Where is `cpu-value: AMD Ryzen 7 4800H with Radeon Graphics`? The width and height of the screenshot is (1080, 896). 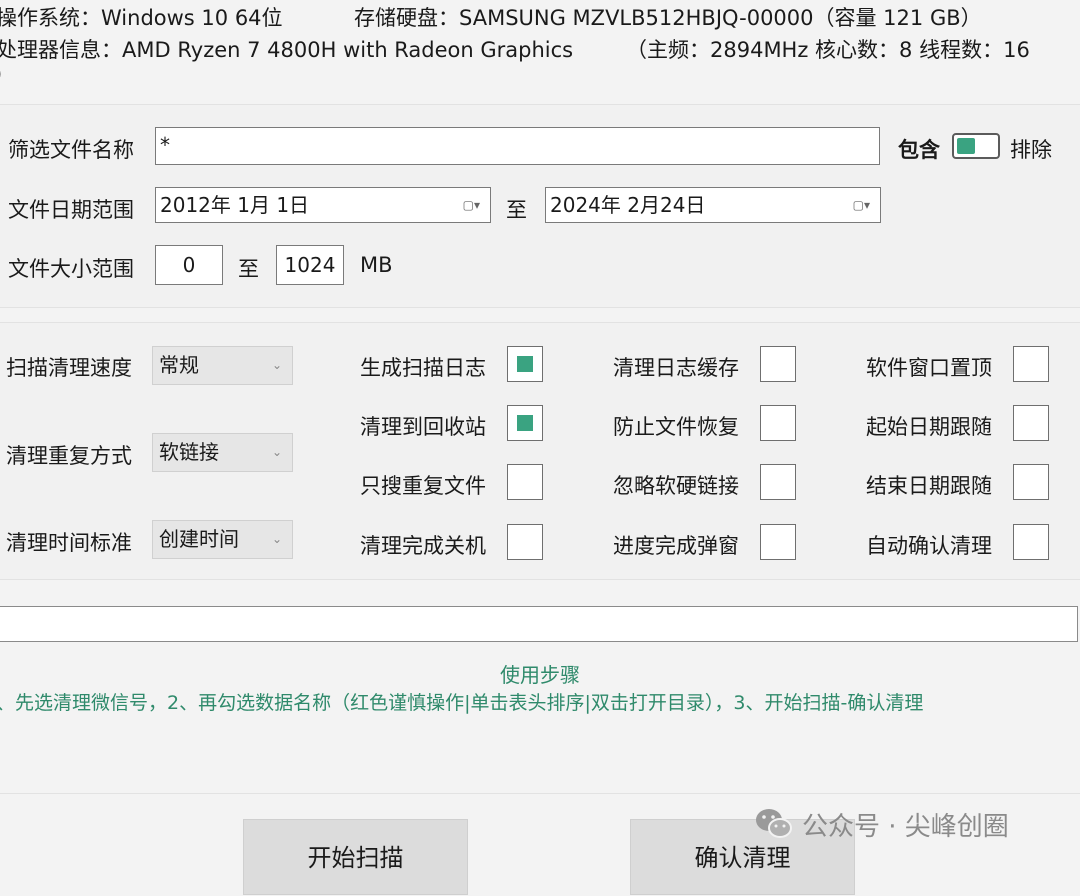
cpu-value: AMD Ryzen 7 4800H with Radeon Graphics is located at coordinates (348, 50).